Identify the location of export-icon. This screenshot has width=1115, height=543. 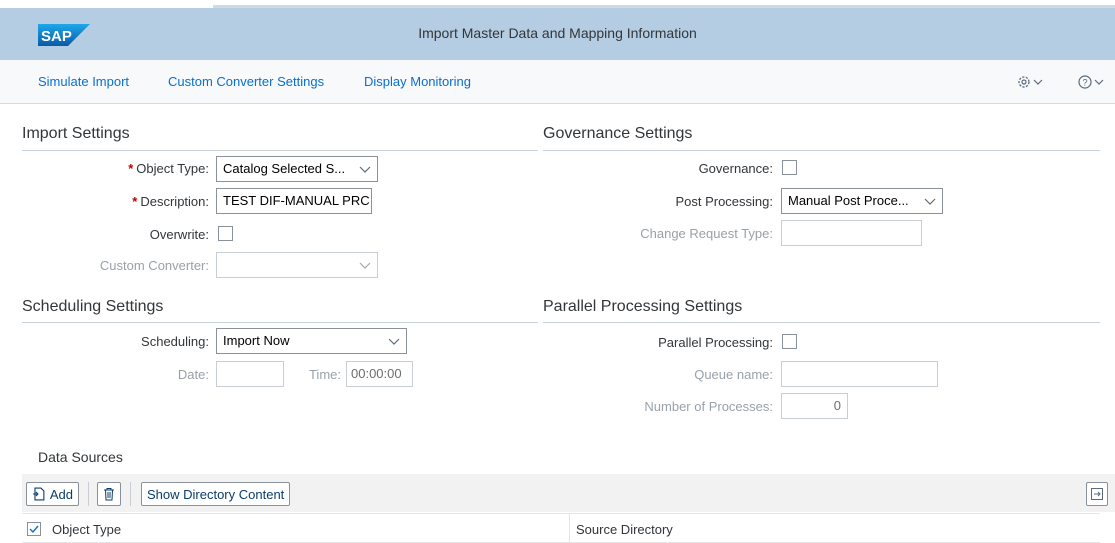
(1097, 494).